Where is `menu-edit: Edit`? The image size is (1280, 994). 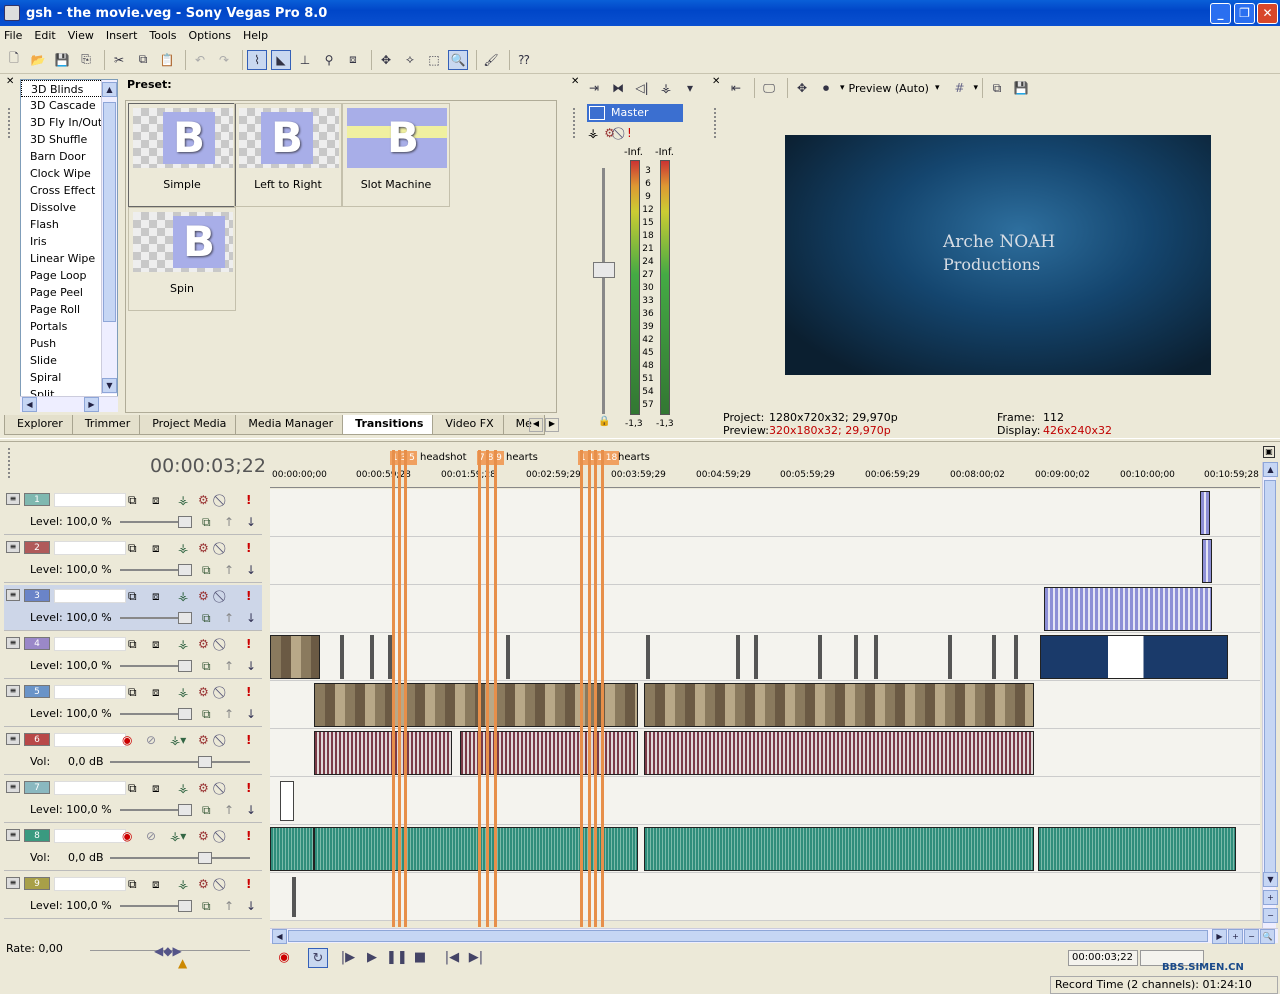 menu-edit: Edit is located at coordinates (44, 35).